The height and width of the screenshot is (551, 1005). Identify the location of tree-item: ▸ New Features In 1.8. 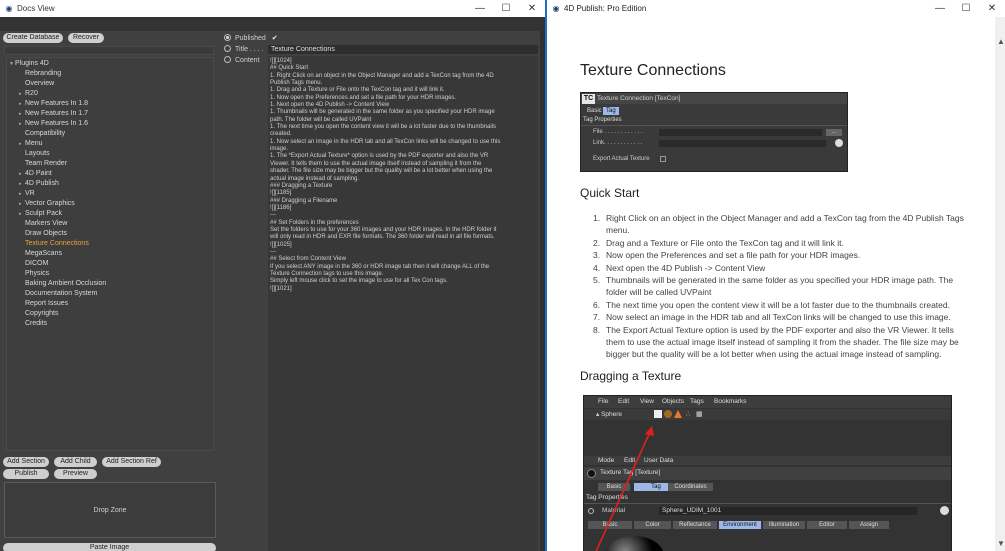
(53, 104).